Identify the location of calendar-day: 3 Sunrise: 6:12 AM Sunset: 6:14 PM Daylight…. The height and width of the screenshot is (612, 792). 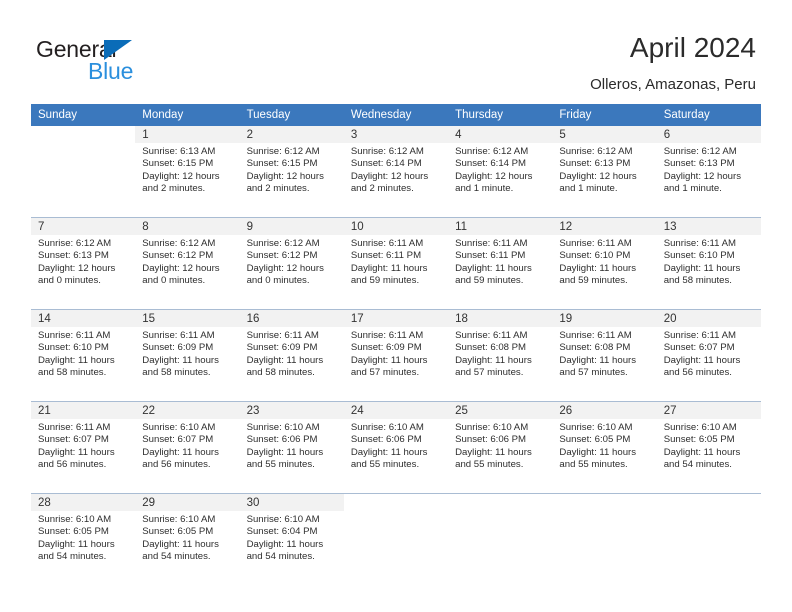
(396, 171).